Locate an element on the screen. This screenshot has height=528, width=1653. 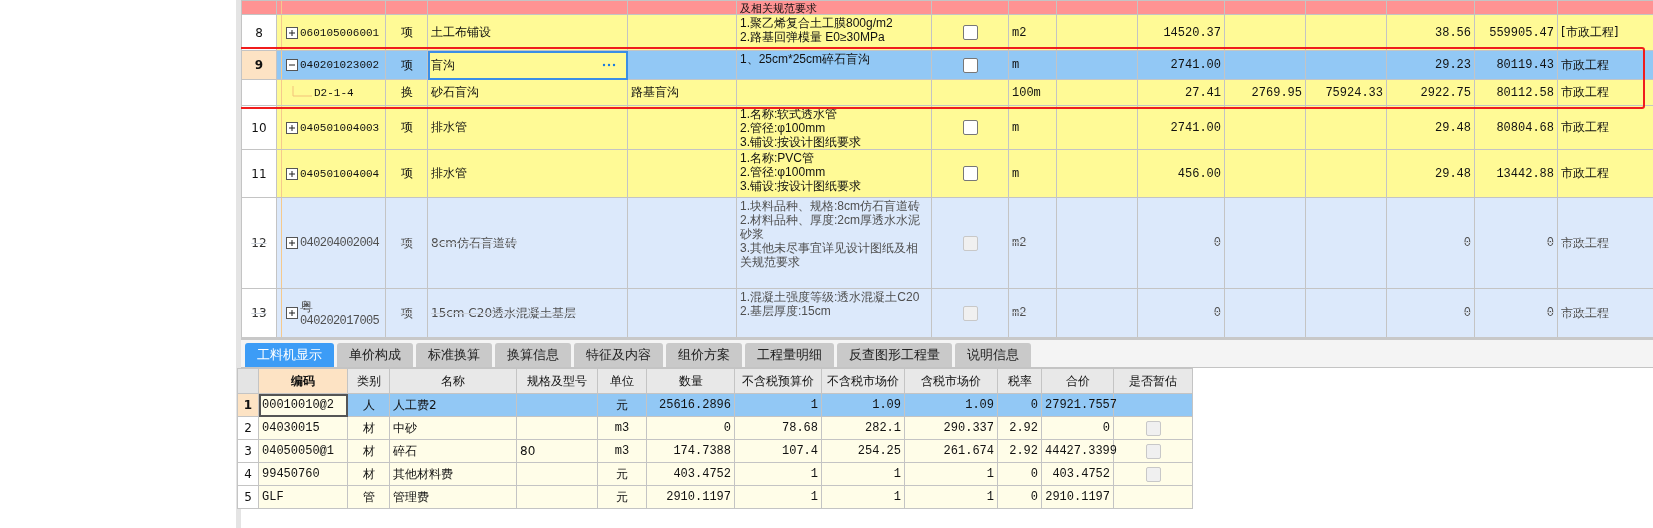
column-header: 名称 is located at coordinates (453, 381).